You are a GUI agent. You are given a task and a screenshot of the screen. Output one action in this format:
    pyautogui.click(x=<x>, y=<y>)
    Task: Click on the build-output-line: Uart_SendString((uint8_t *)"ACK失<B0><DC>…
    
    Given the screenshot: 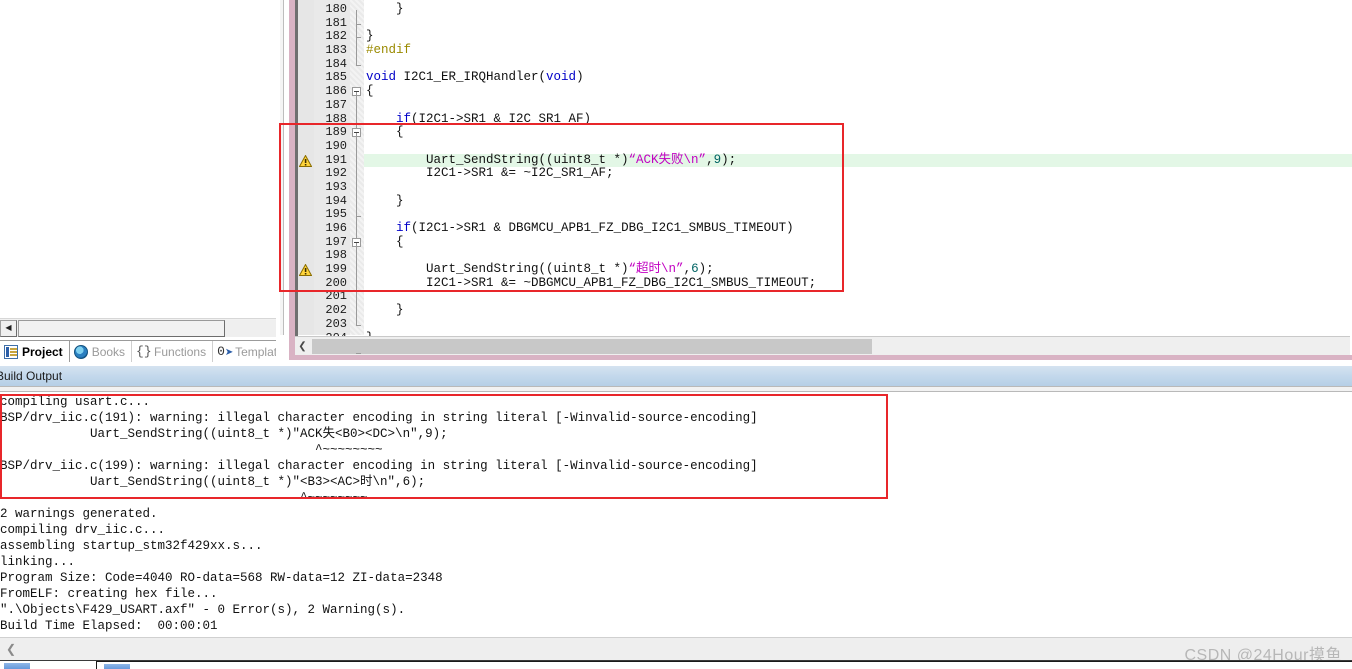 What is the action you would take?
    pyautogui.click(x=224, y=434)
    